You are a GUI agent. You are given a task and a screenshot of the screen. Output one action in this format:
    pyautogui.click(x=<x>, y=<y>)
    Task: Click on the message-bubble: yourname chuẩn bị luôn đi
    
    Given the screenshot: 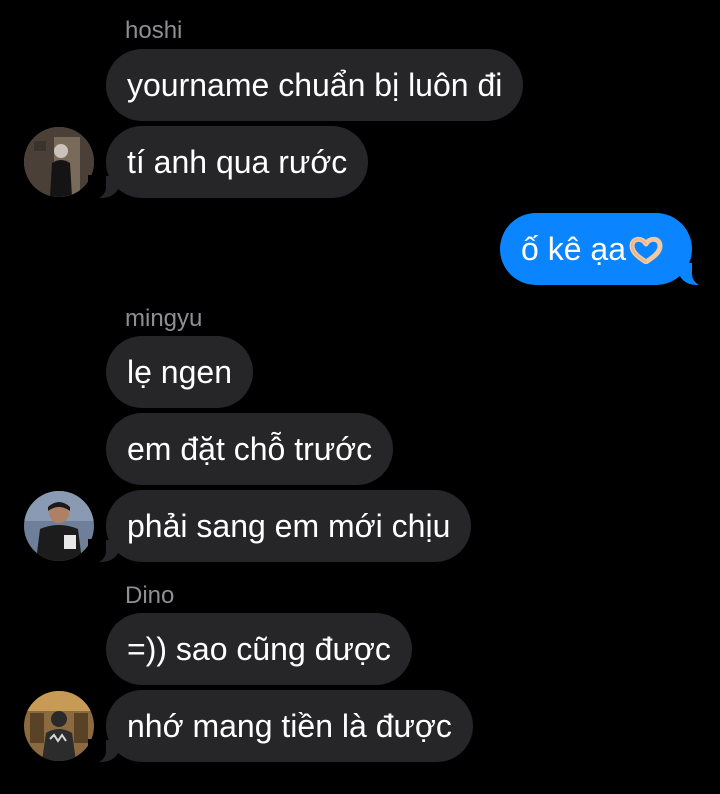 What is the action you would take?
    pyautogui.click(x=315, y=85)
    